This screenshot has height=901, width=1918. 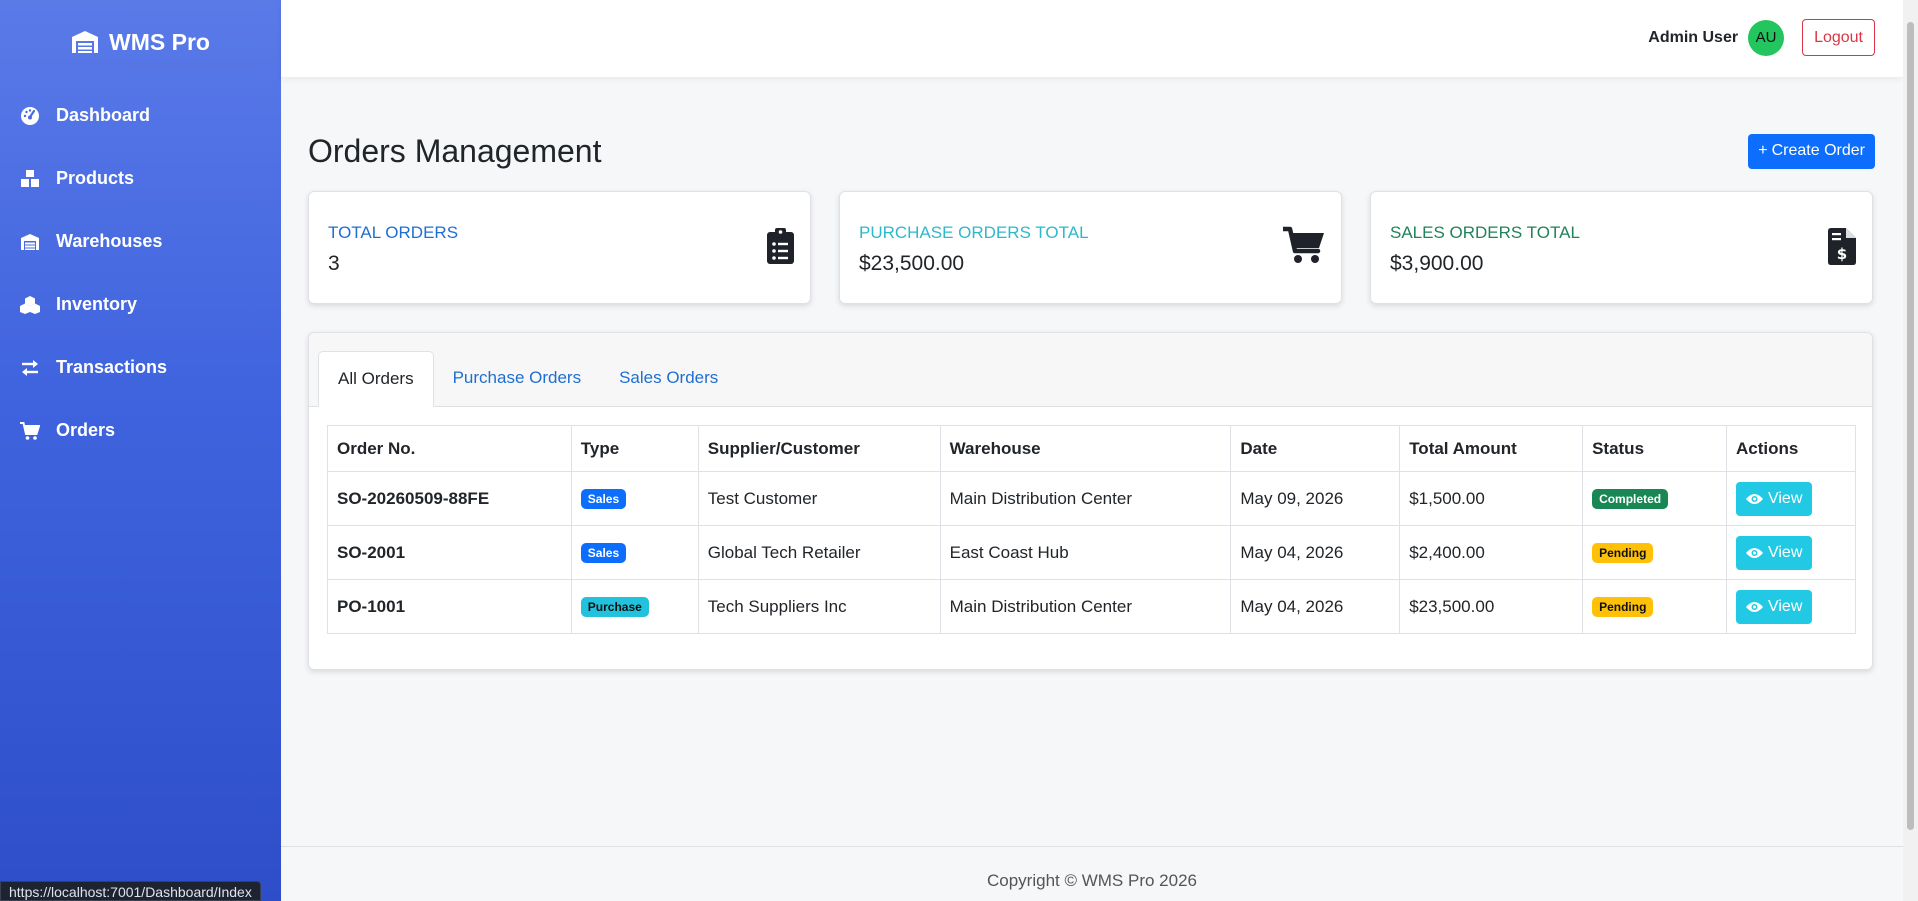 I want to click on brand: WMS Pro, so click(x=140, y=42).